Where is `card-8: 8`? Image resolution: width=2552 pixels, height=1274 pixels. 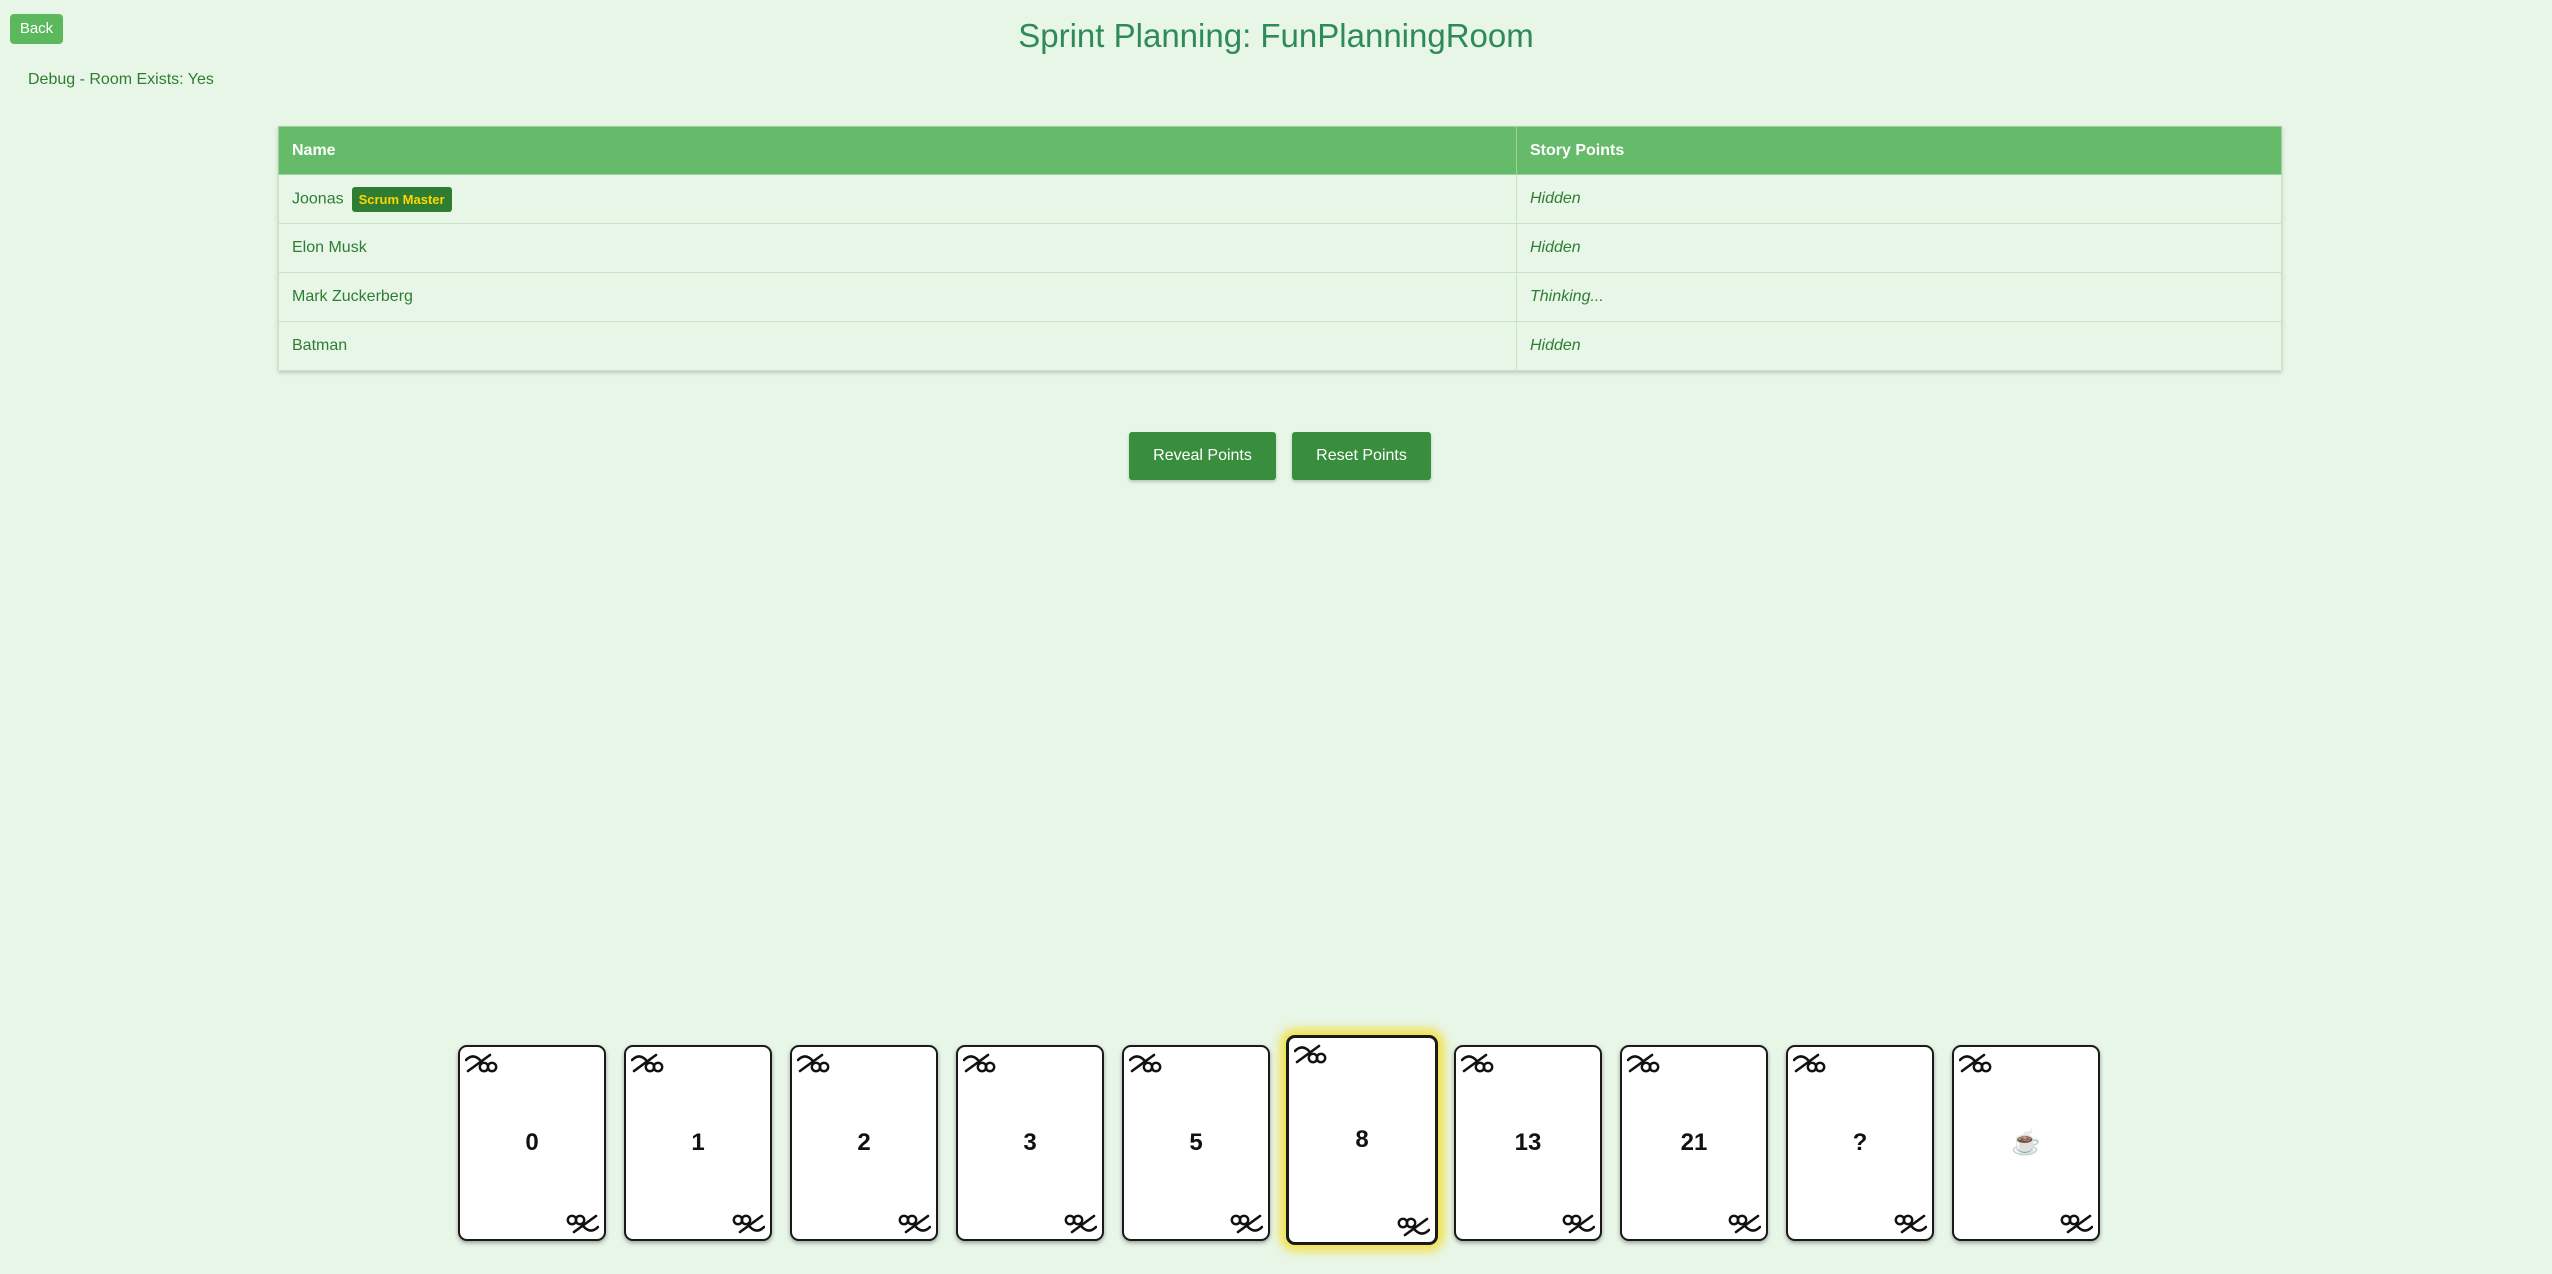 card-8: 8 is located at coordinates (1362, 1140).